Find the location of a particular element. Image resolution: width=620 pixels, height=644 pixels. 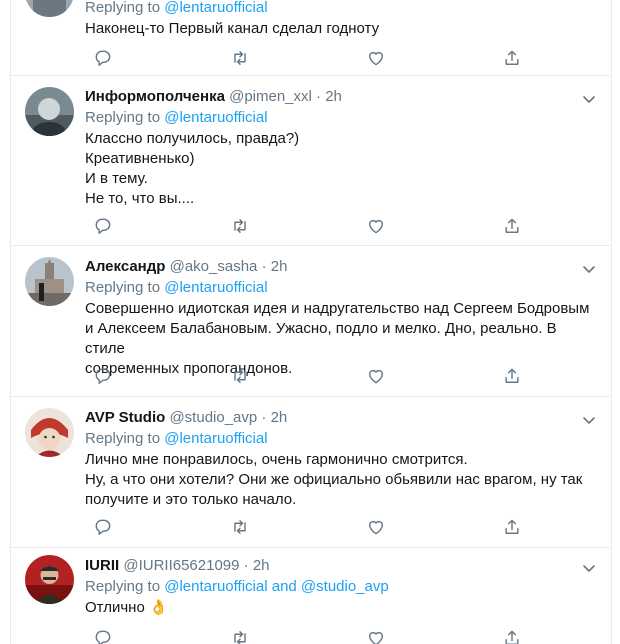

display-name: AVP Studio is located at coordinates (125, 417).